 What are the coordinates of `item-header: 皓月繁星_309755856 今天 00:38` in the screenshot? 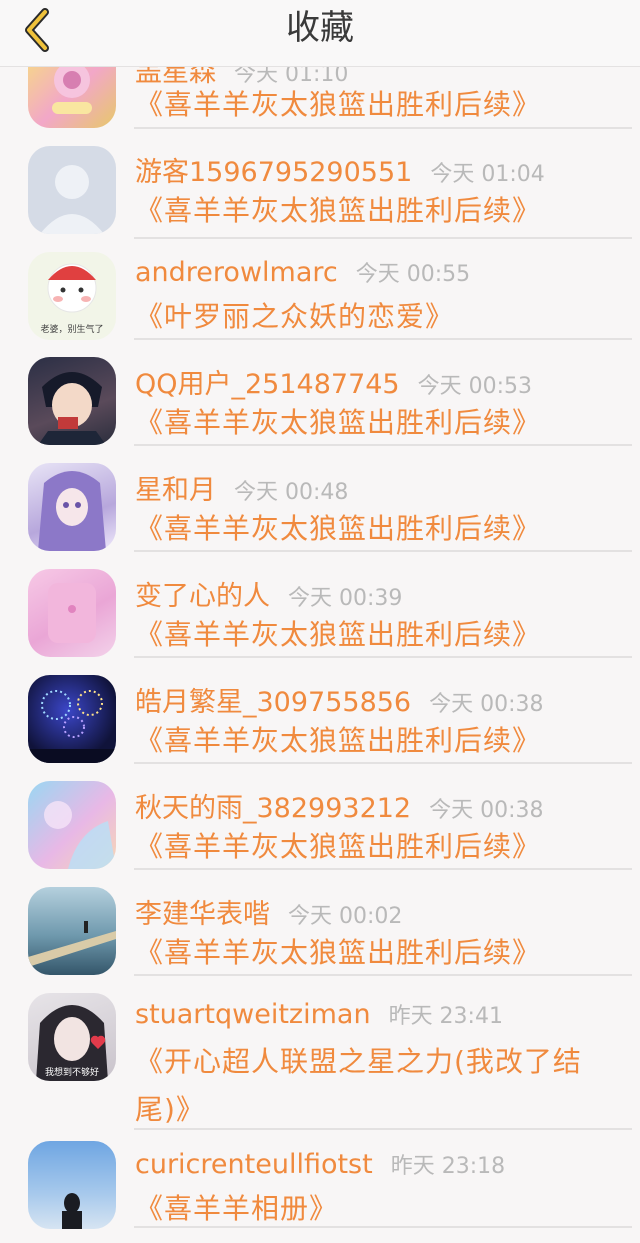 It's located at (339, 699).